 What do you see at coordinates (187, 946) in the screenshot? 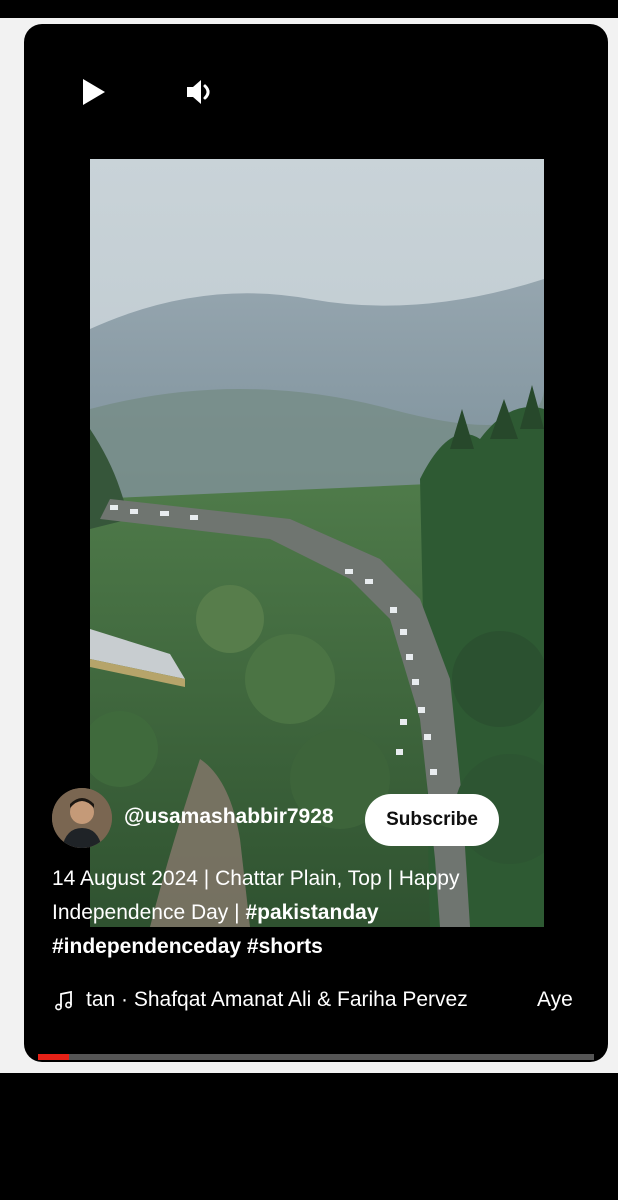
I see `hashtags: #independenceday #shorts` at bounding box center [187, 946].